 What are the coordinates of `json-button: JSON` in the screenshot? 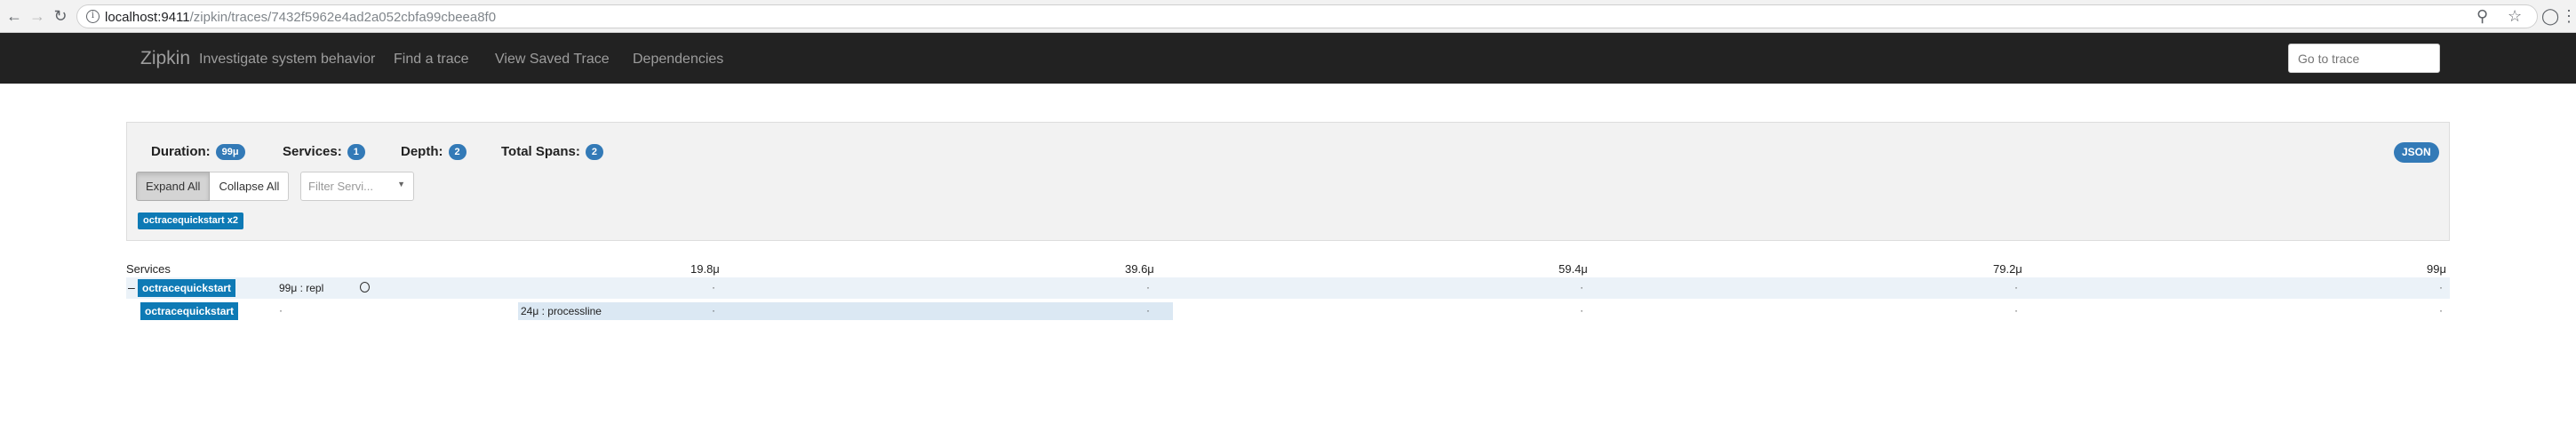 It's located at (2417, 153).